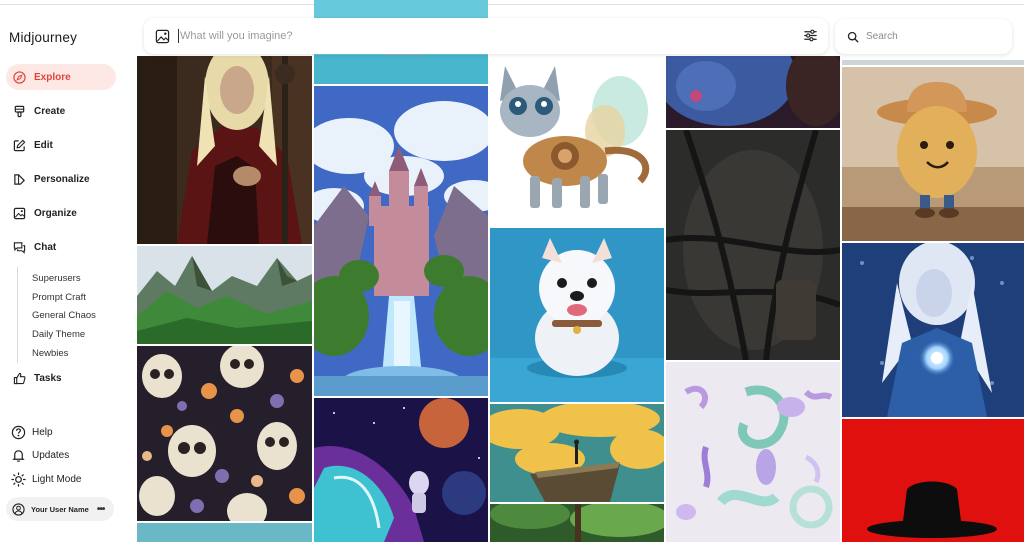 The image size is (1024, 542). What do you see at coordinates (18, 432) in the screenshot?
I see `help-icon` at bounding box center [18, 432].